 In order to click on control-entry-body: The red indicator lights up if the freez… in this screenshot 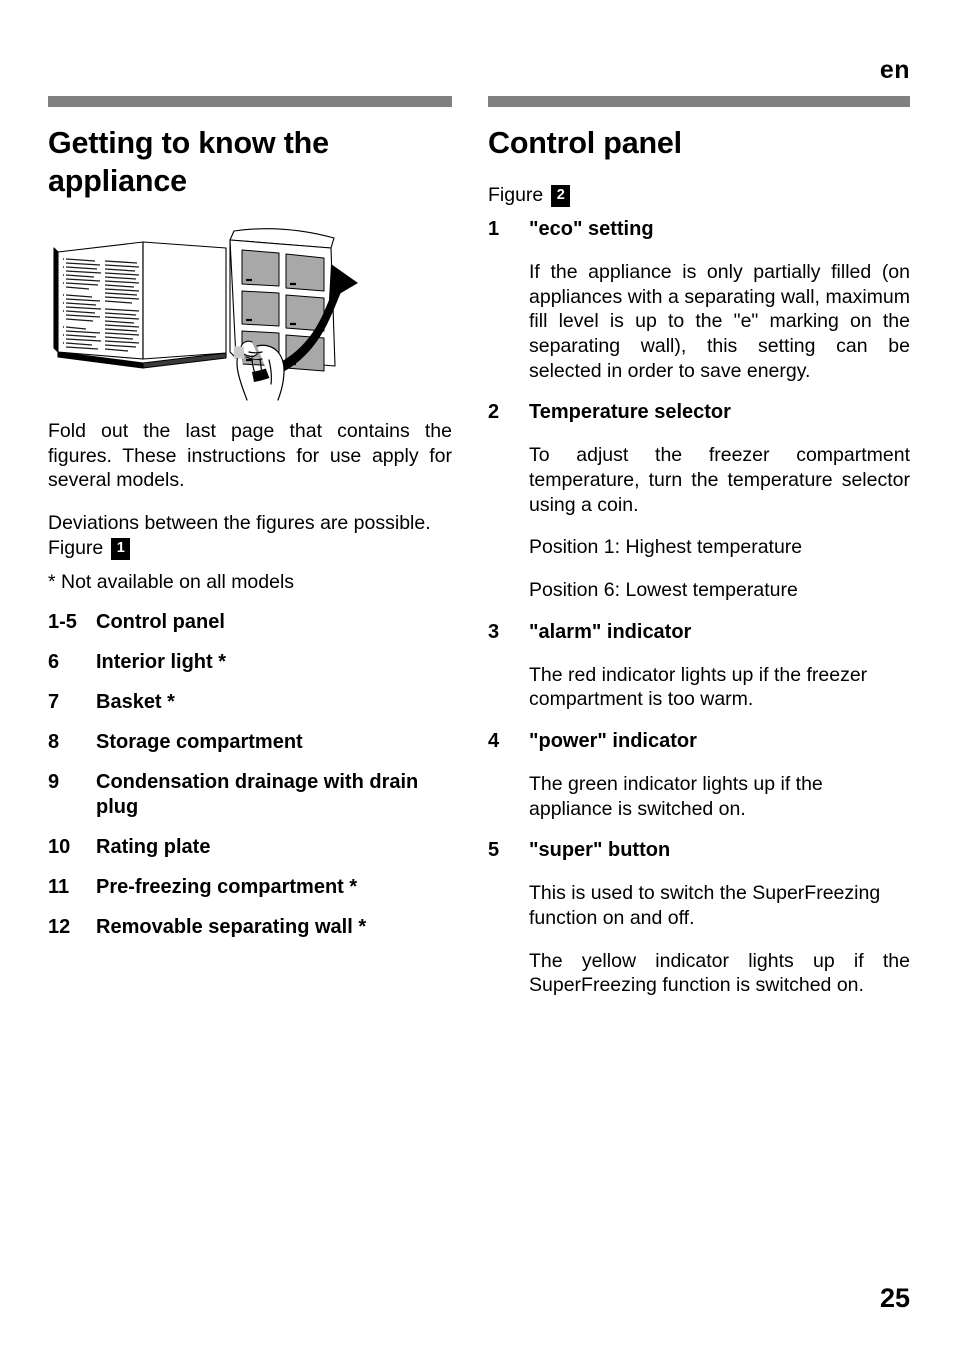, I will do `click(719, 687)`.